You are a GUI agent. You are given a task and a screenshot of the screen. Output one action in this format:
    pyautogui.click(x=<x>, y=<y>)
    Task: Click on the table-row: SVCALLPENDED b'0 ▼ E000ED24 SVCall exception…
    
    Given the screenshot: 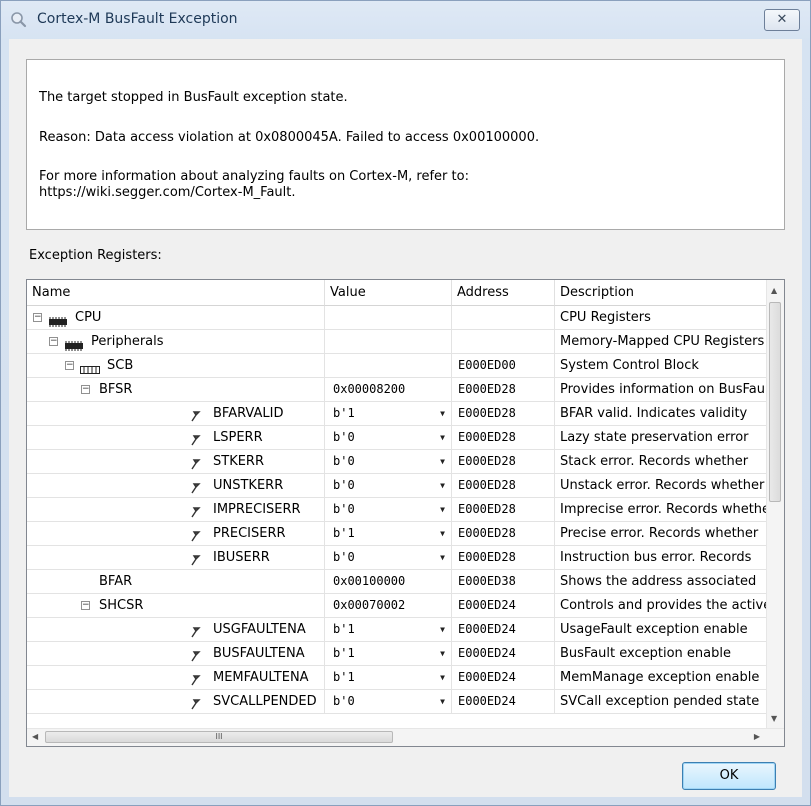 What is the action you would take?
    pyautogui.click(x=397, y=702)
    